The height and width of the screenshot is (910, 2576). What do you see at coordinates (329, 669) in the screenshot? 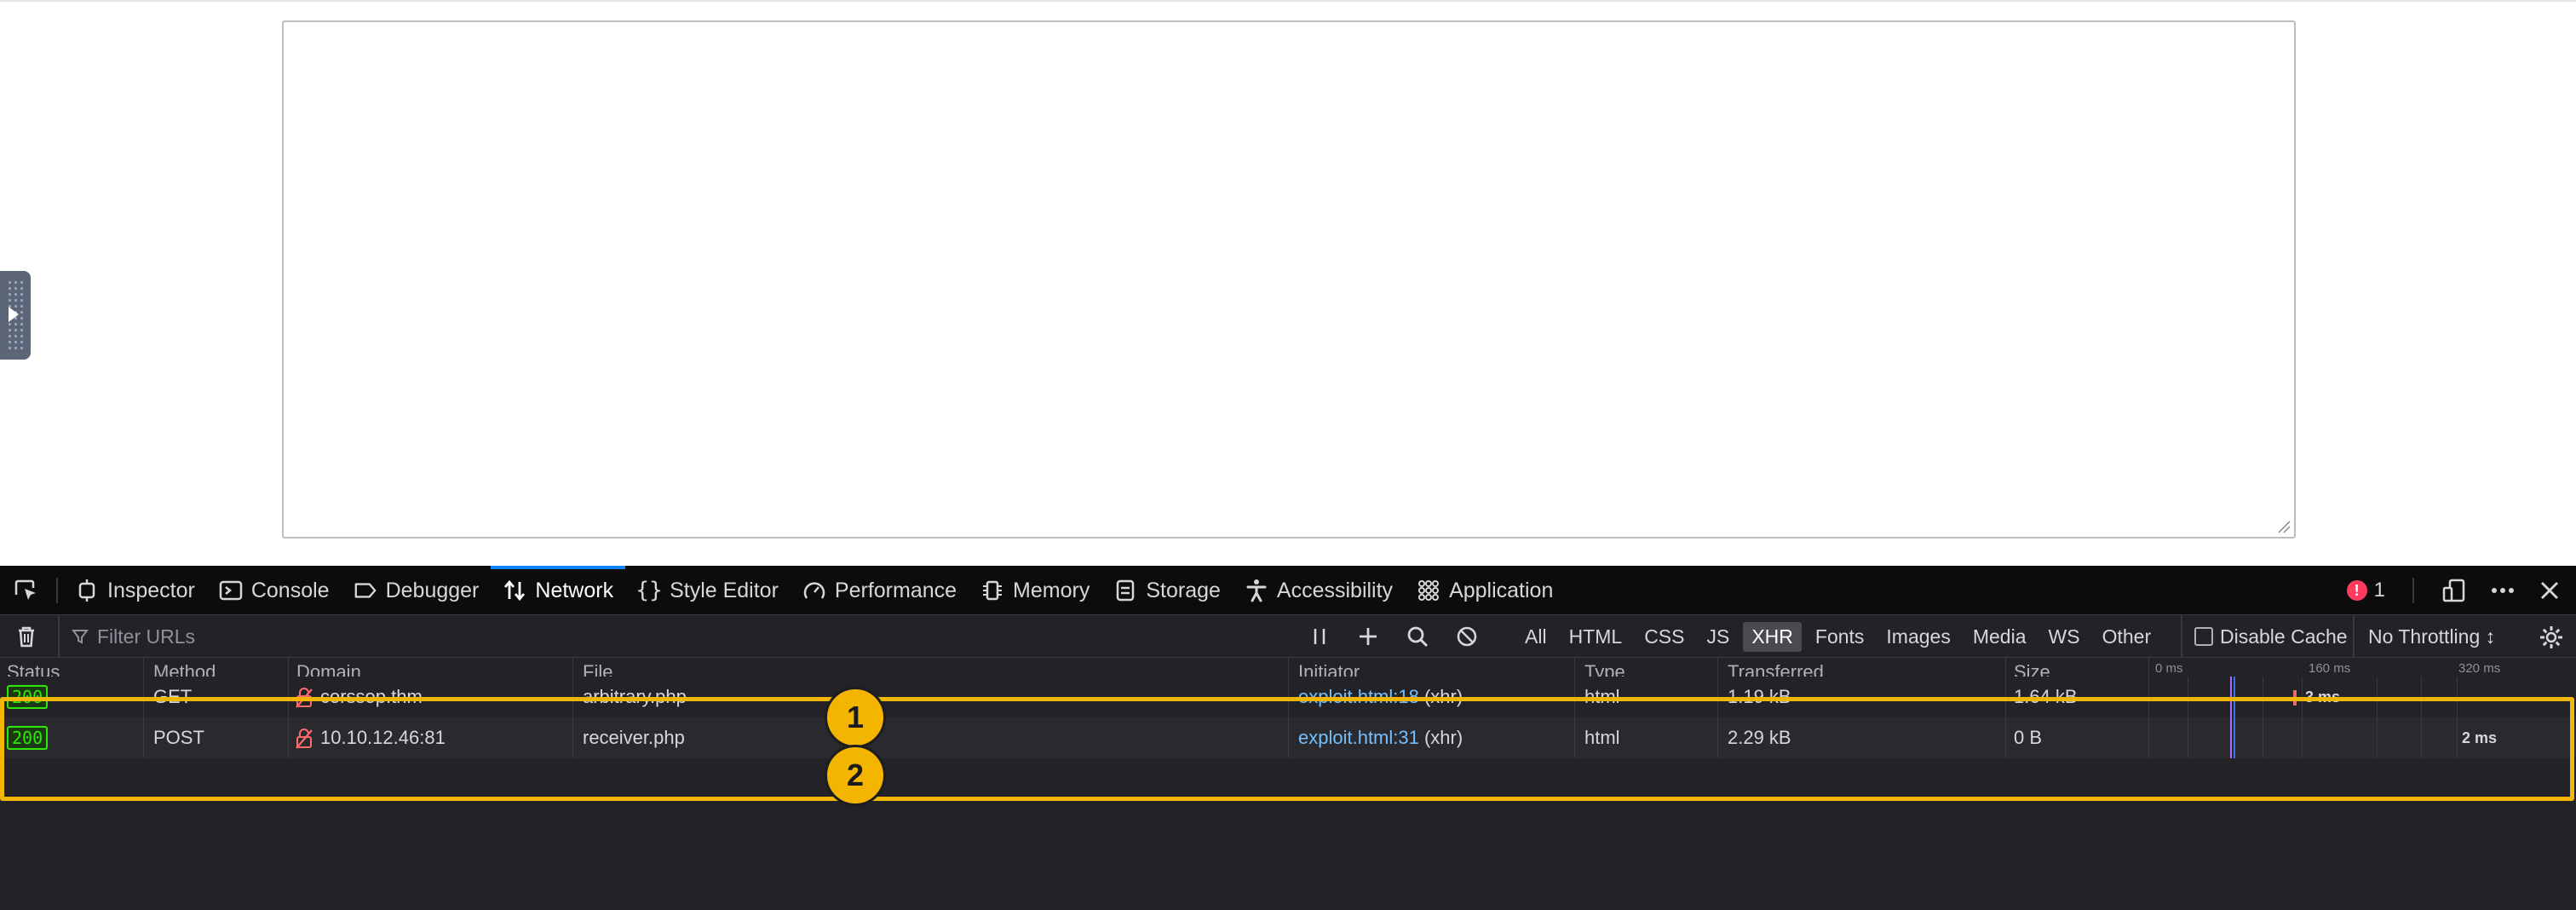
I see `column-domain: Domain` at bounding box center [329, 669].